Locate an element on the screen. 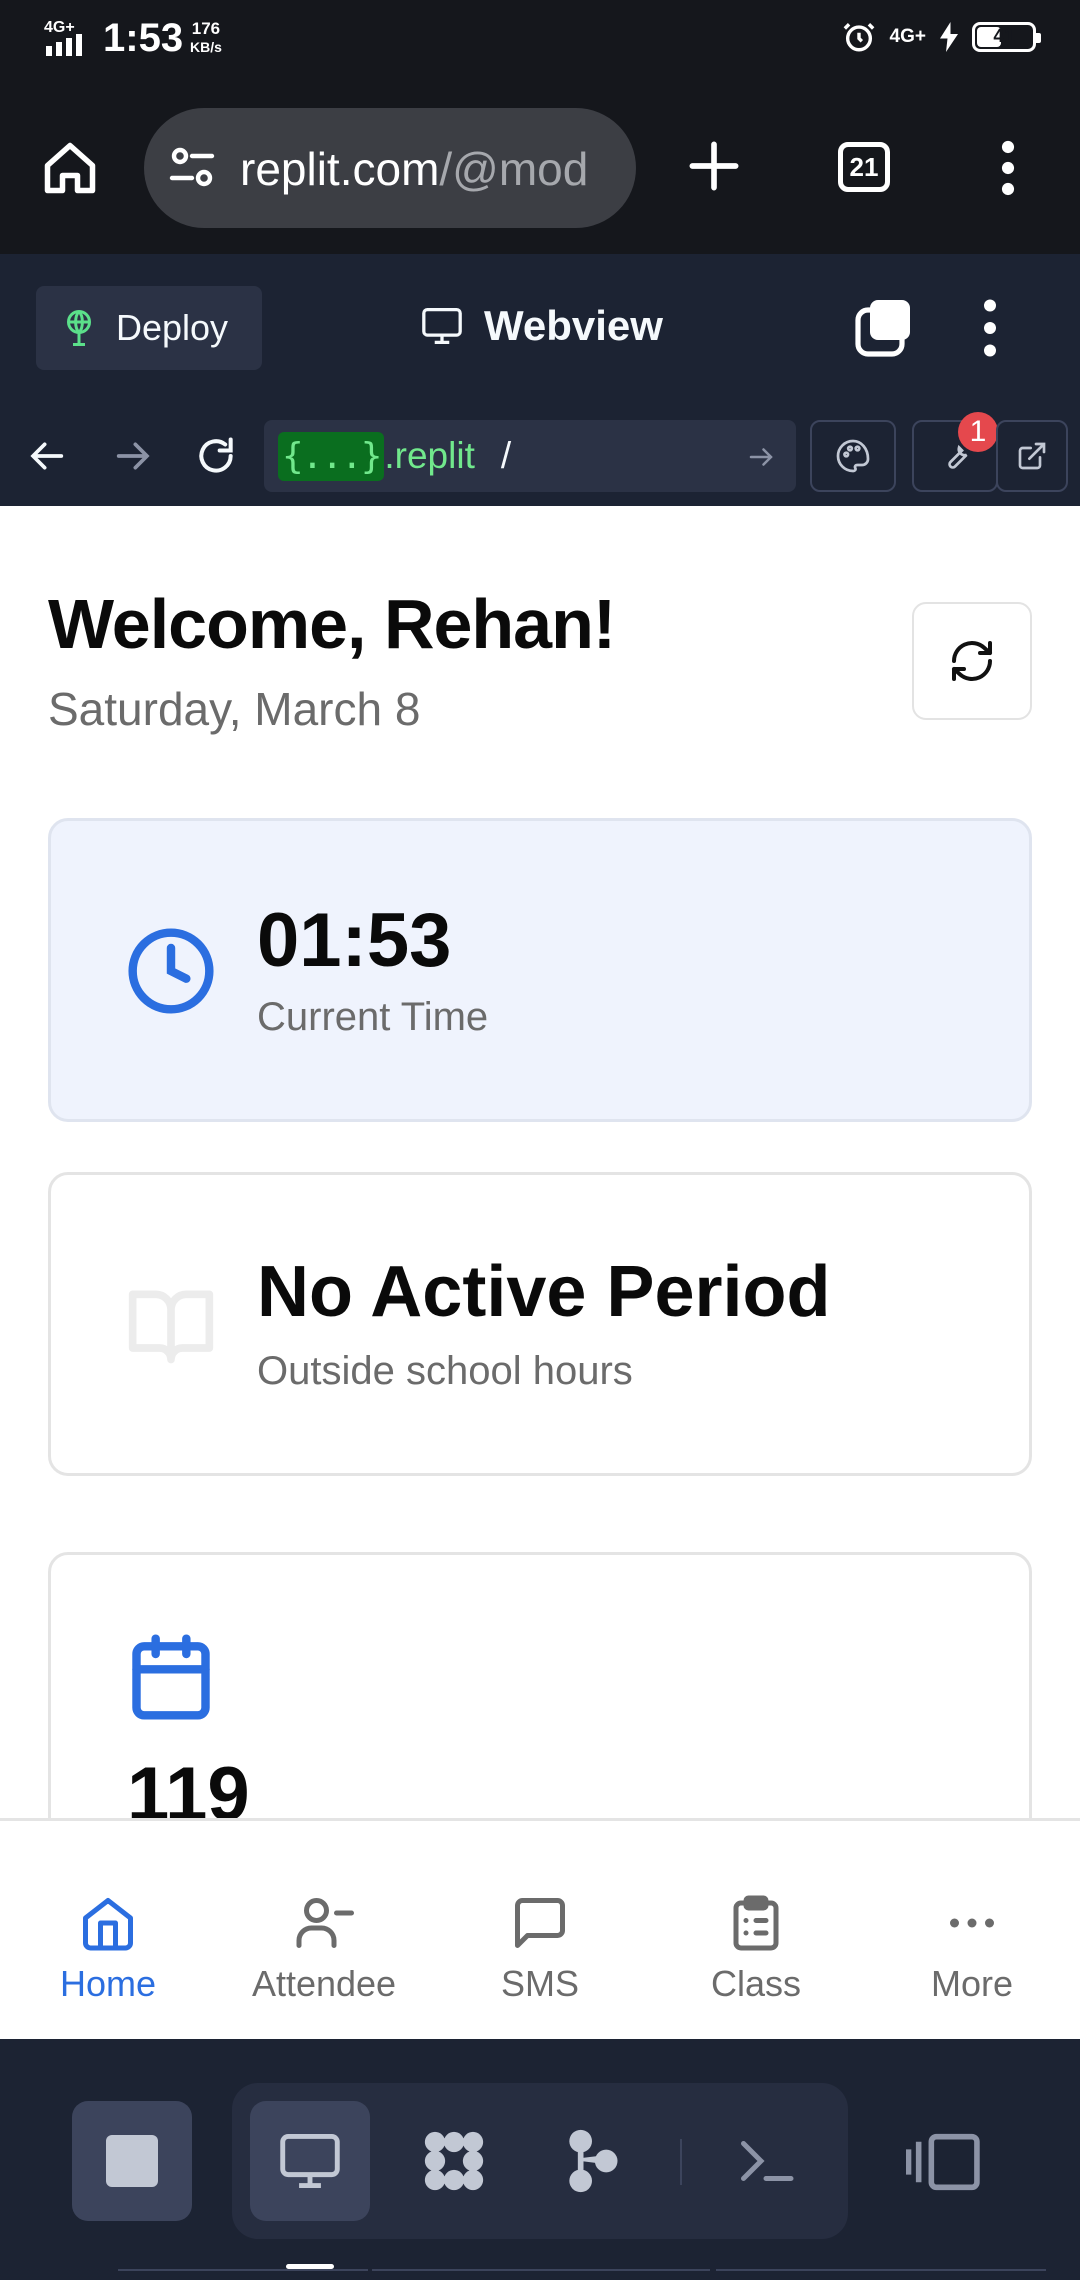 Image resolution: width=1080 pixels, height=2280 pixels. overflow-menu-icon is located at coordinates (1008, 168).